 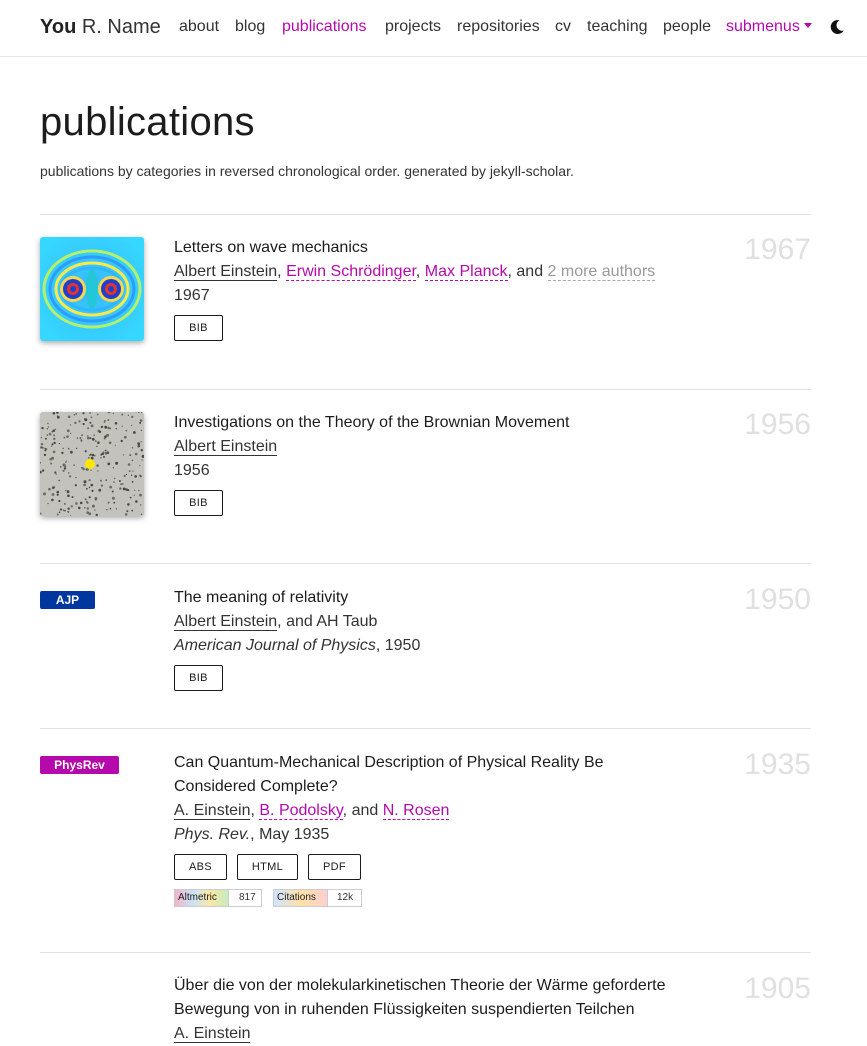 I want to click on journal-date: , May 1935, so click(x=290, y=834).